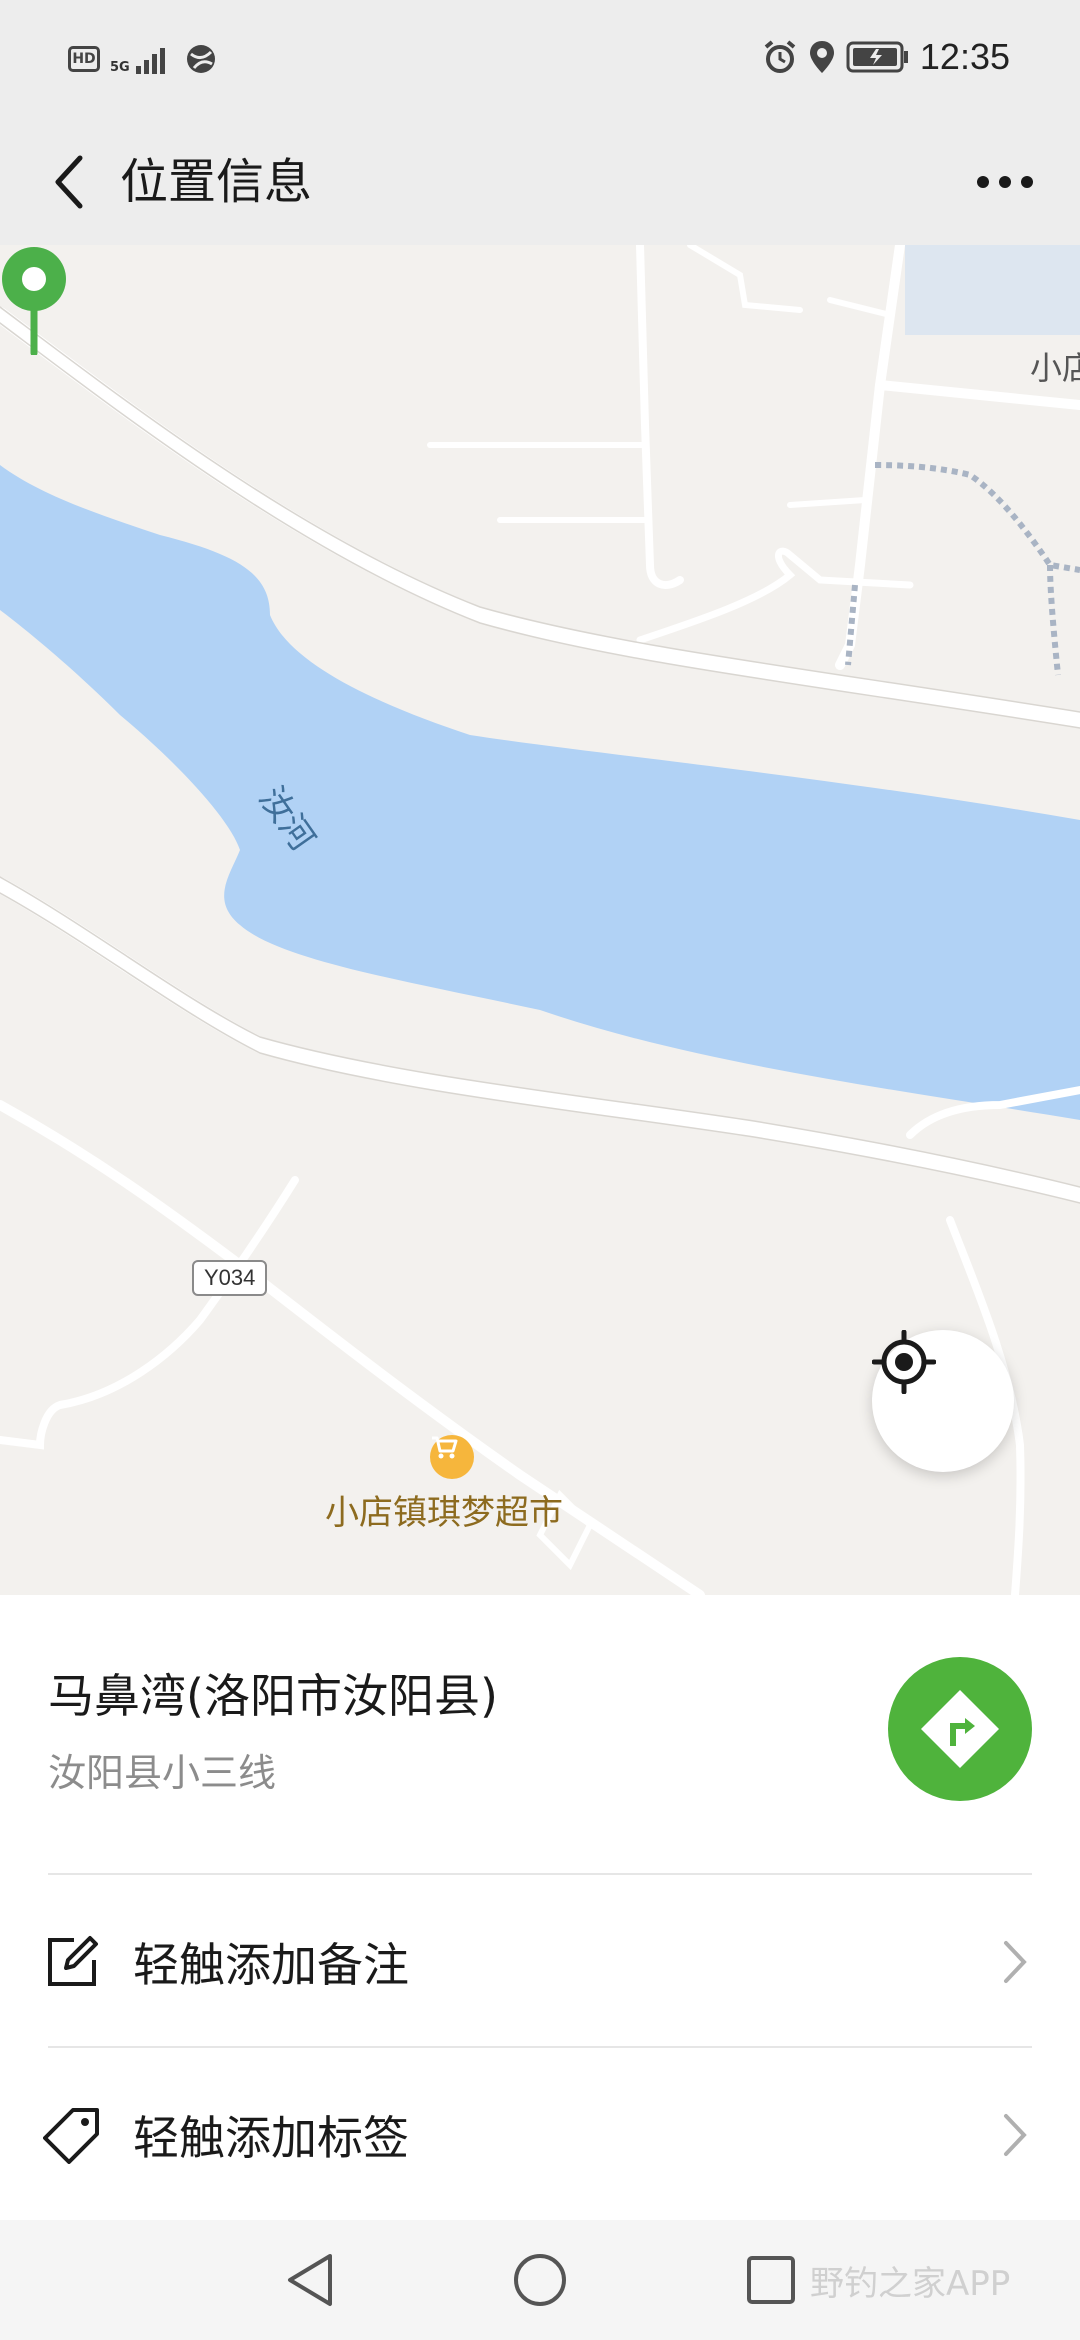 The height and width of the screenshot is (2340, 1080). What do you see at coordinates (216, 182) in the screenshot?
I see `page-title: 位置信息` at bounding box center [216, 182].